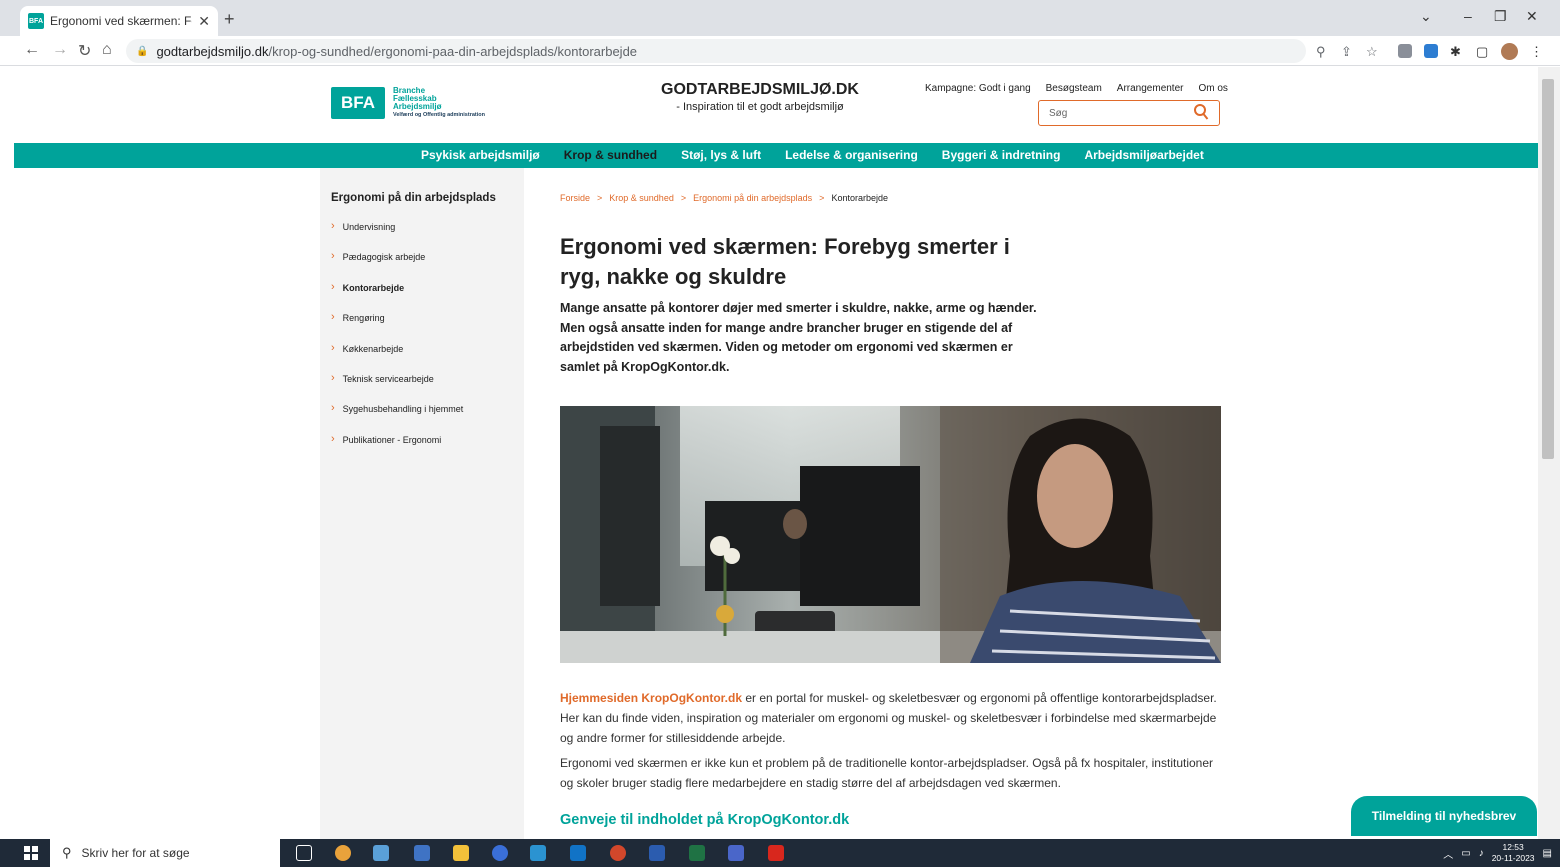  Describe the element at coordinates (618, 853) in the screenshot. I see `powerpoint-icon` at that location.